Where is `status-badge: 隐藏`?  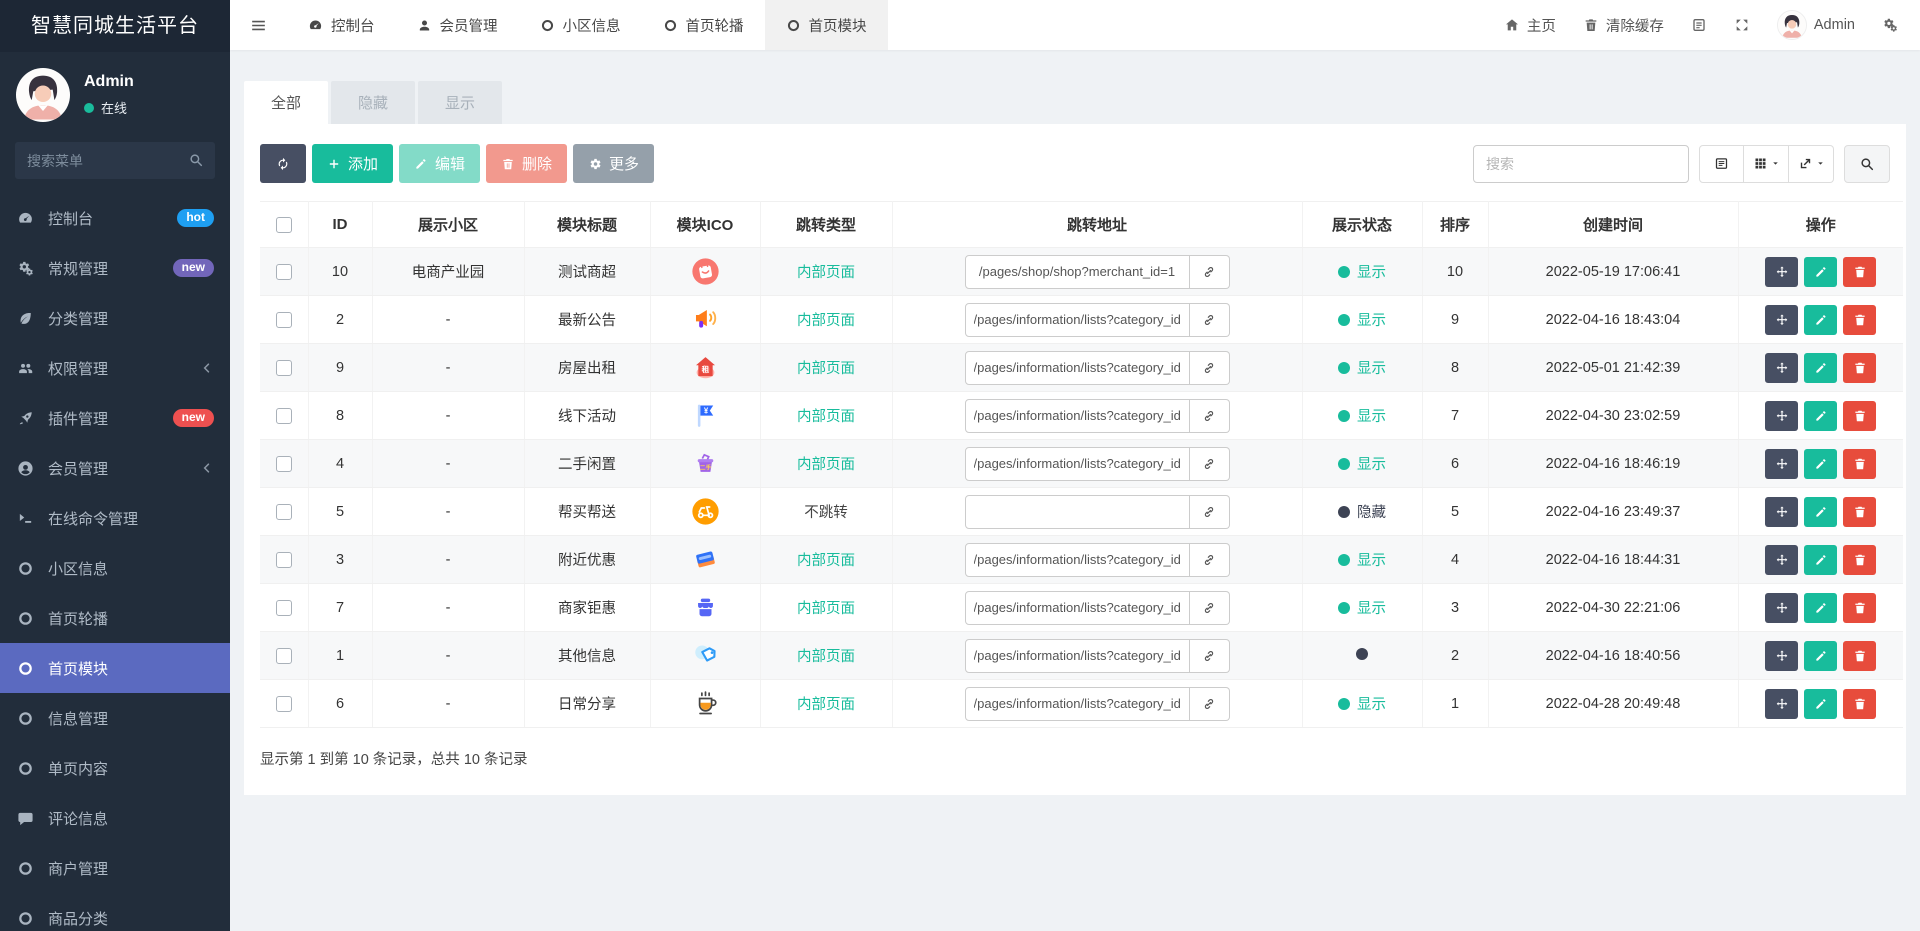 status-badge: 隐藏 is located at coordinates (1362, 511).